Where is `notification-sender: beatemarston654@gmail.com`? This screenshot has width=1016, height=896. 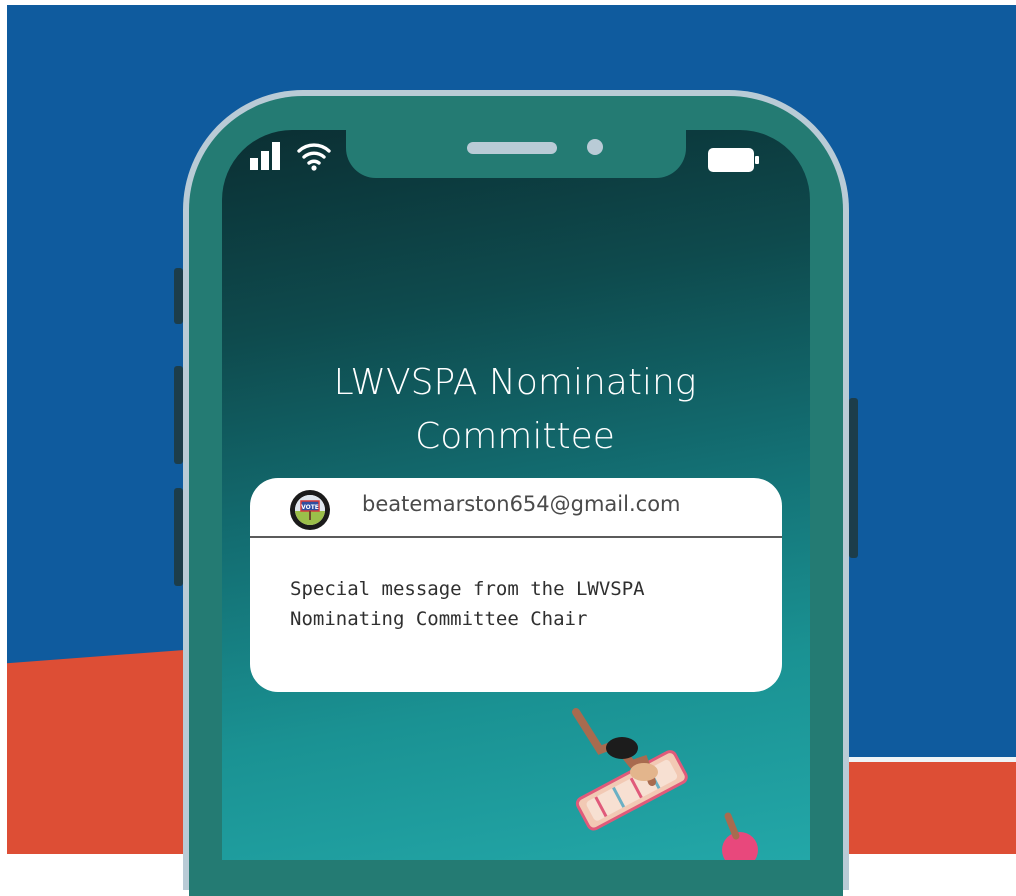
notification-sender: beatemarston654@gmail.com is located at coordinates (521, 504).